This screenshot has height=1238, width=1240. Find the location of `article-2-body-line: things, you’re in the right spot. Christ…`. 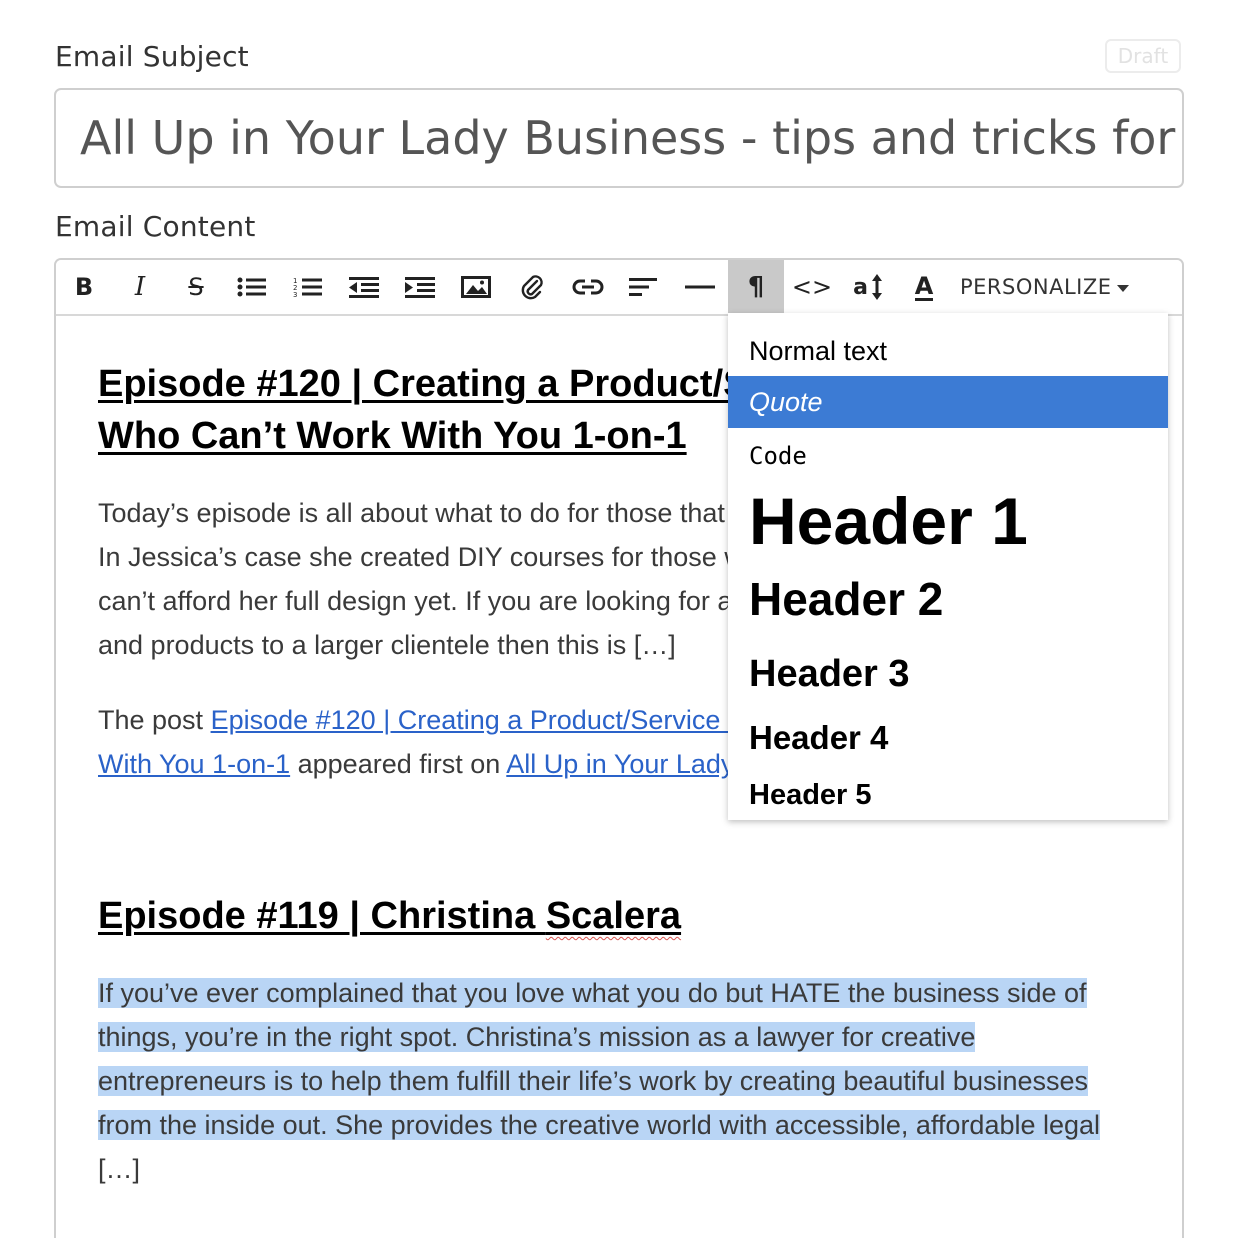

article-2-body-line: things, you’re in the right spot. Christ… is located at coordinates (623, 1037).